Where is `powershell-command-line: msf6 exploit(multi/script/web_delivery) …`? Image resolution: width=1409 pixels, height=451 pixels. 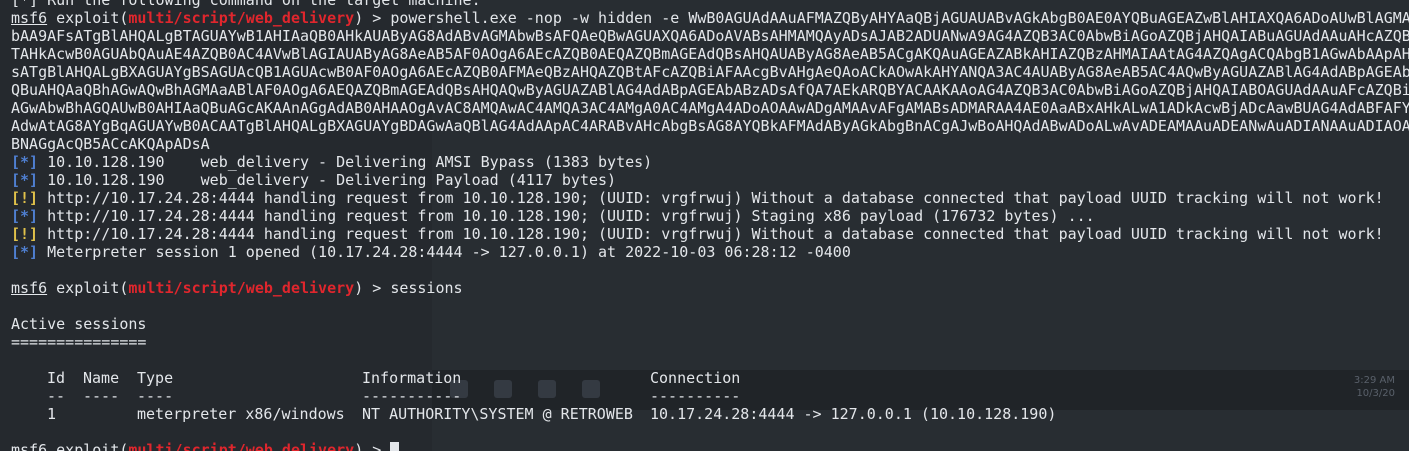
powershell-command-line: msf6 exploit(multi/script/web_delivery) … is located at coordinates (710, 18).